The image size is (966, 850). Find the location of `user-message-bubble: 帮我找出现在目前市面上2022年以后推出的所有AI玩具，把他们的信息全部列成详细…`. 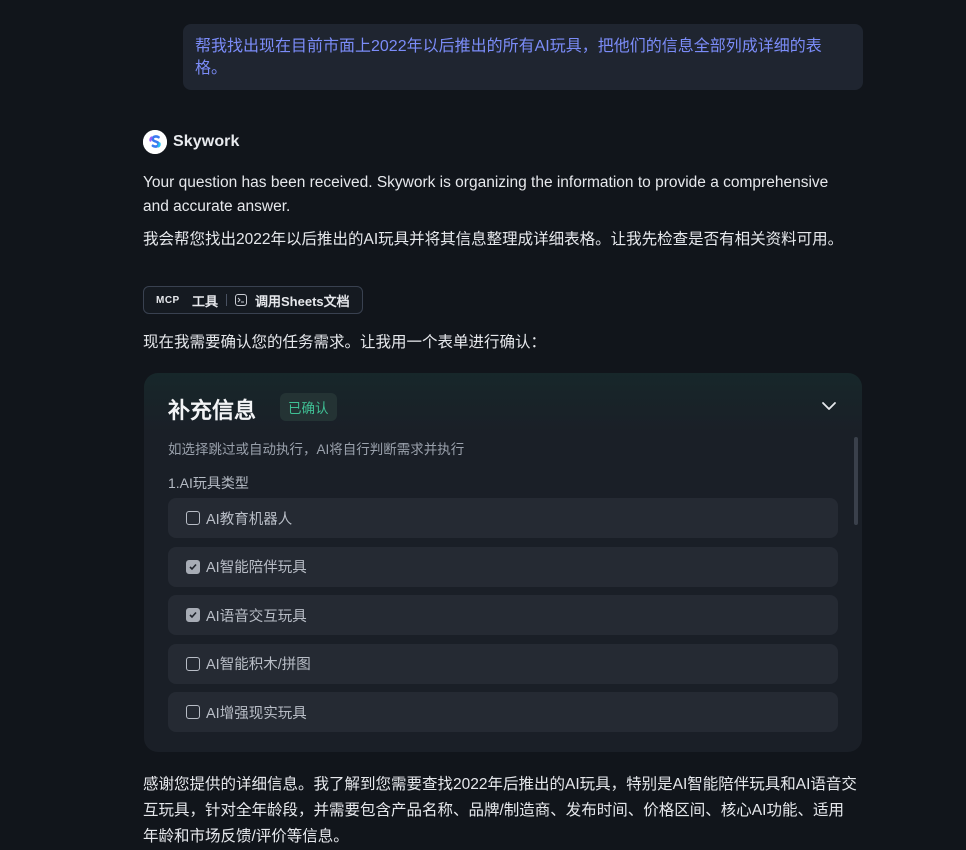

user-message-bubble: 帮我找出现在目前市面上2022年以后推出的所有AI玩具，把他们的信息全部列成详细… is located at coordinates (523, 57).